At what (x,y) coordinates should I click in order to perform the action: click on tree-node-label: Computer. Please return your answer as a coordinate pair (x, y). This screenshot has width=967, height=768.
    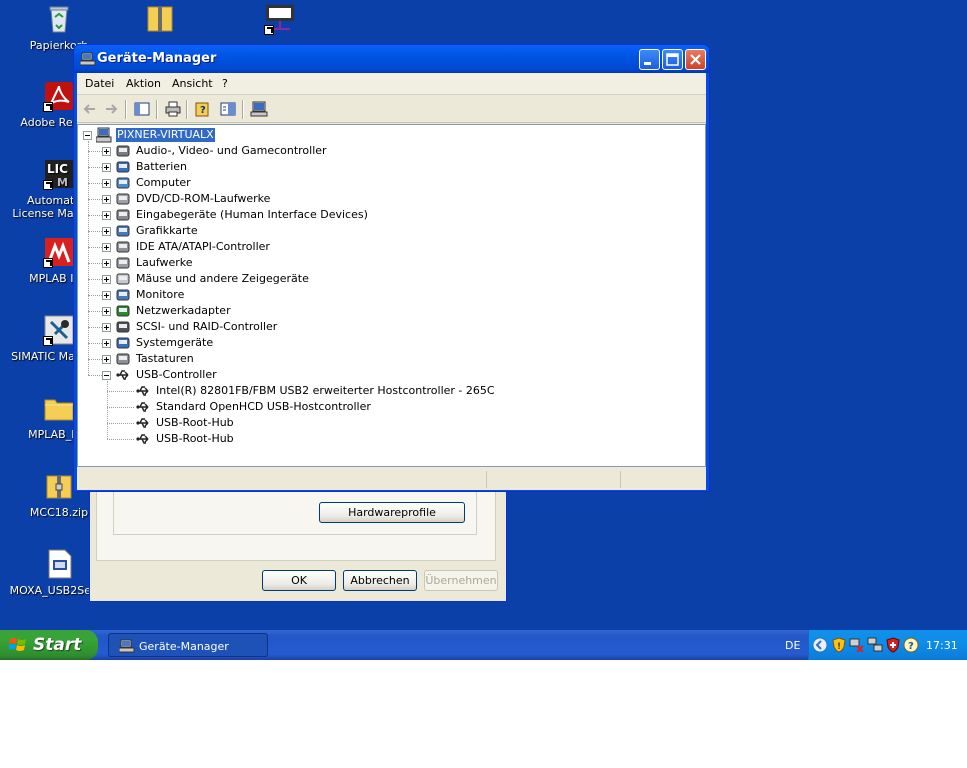
    Looking at the image, I should click on (163, 182).